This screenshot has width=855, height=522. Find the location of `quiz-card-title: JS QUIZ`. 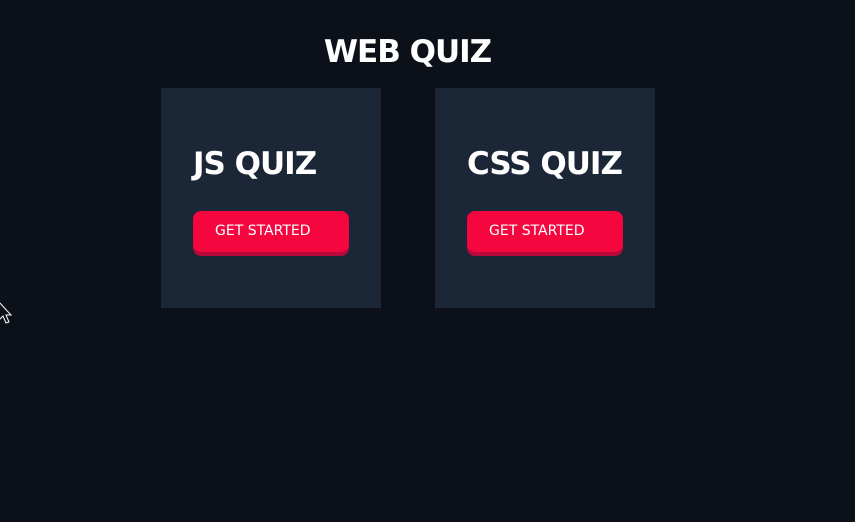

quiz-card-title: JS QUIZ is located at coordinates (255, 164).